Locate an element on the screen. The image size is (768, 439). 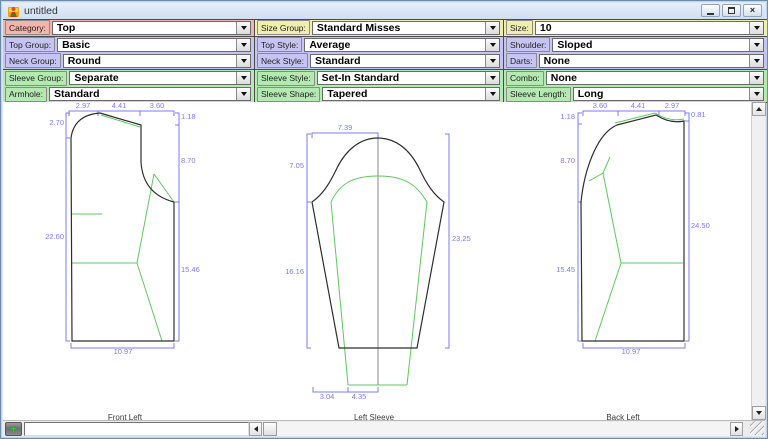
category-combobox: Top is located at coordinates (151, 28).